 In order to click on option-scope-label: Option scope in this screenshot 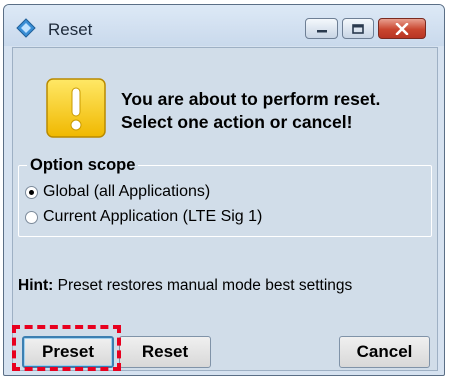, I will do `click(83, 165)`.